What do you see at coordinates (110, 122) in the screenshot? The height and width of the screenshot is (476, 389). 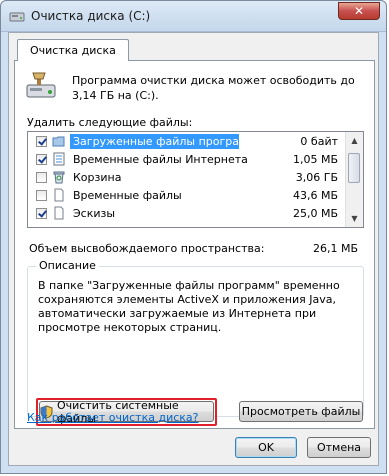 I see `files-to-delete-label: Удалить следующие файлы:` at bounding box center [110, 122].